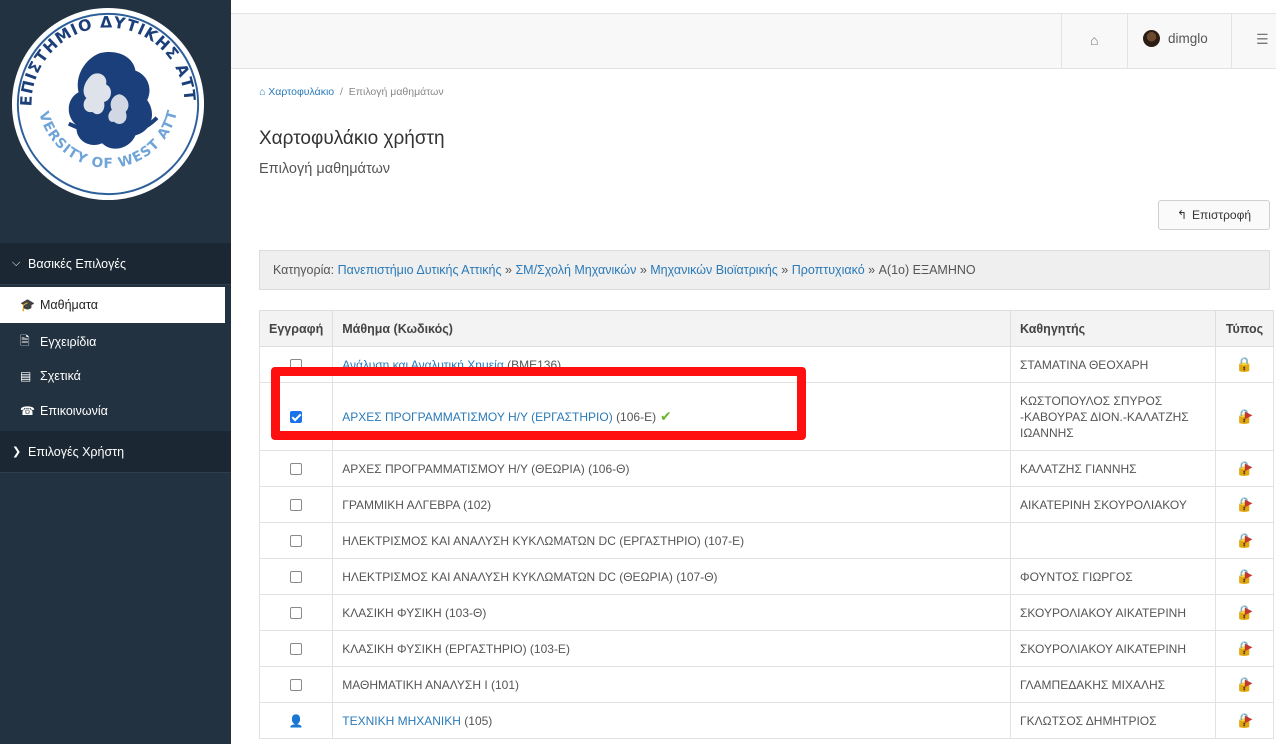 The image size is (1276, 744). Describe the element at coordinates (423, 365) in the screenshot. I see `course-name: Ανάλυση και Αναλυτική Χημεία` at that location.